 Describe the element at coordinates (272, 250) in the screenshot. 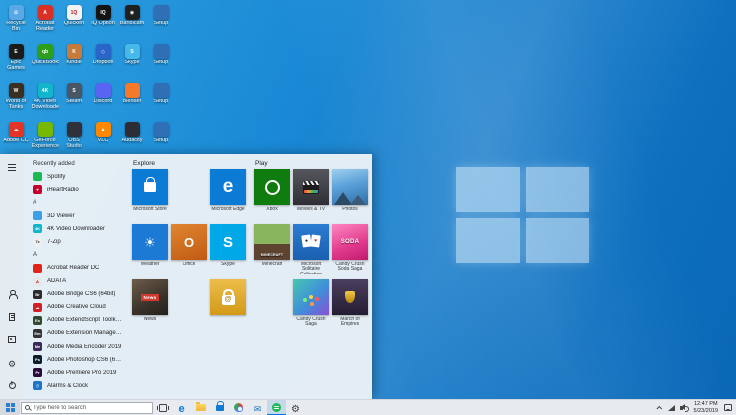

I see `tile-minecraft: MINECRAFT Minecraft` at that location.